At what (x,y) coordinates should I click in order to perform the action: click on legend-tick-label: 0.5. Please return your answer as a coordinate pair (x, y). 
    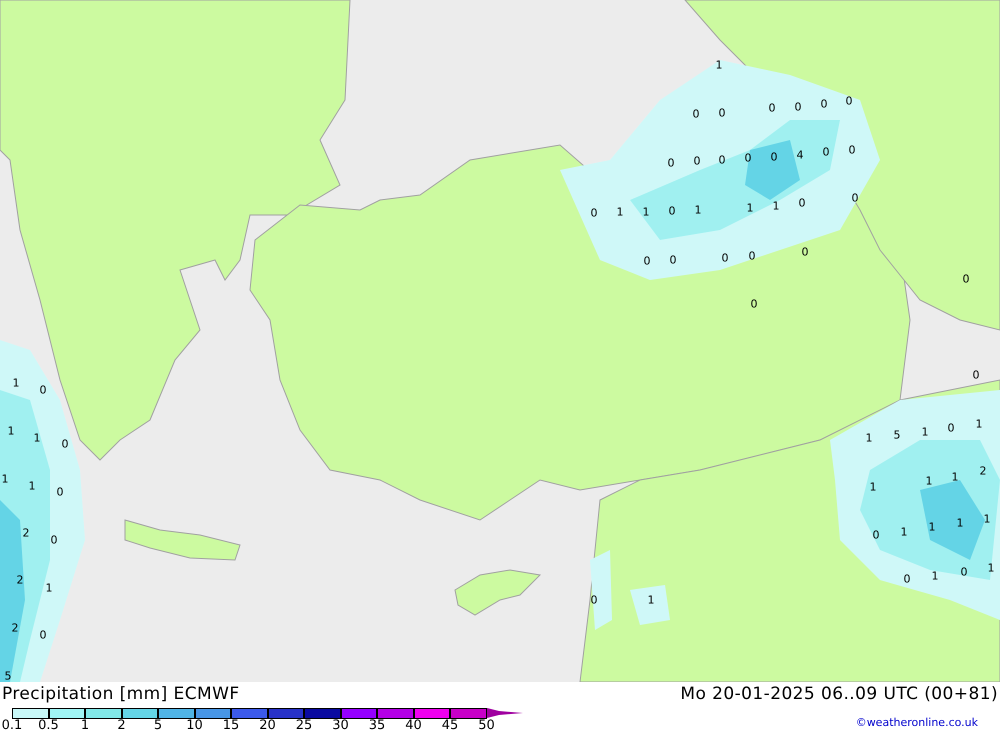
    Looking at the image, I should click on (48, 725).